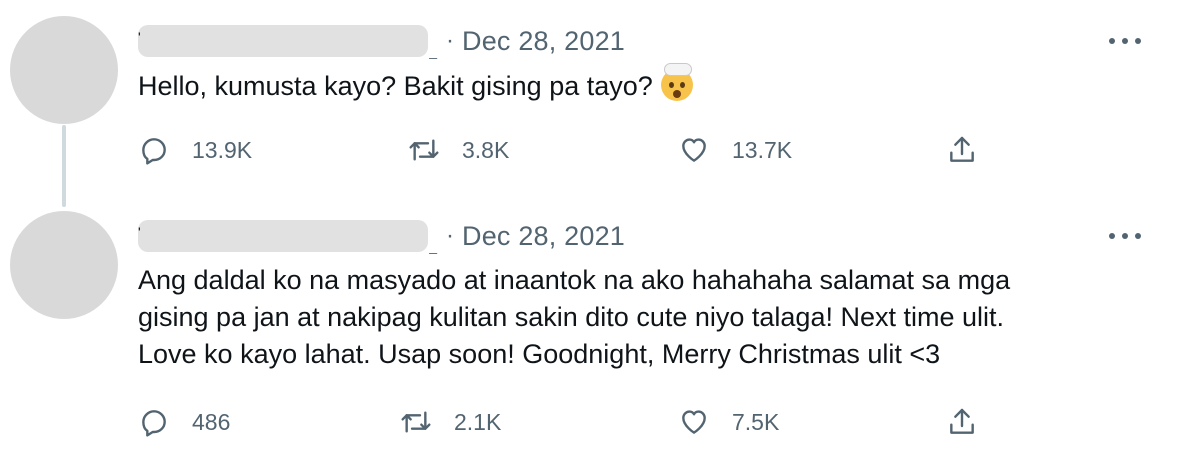 This screenshot has width=1179, height=463. What do you see at coordinates (211, 421) in the screenshot?
I see `reply-count: 486` at bounding box center [211, 421].